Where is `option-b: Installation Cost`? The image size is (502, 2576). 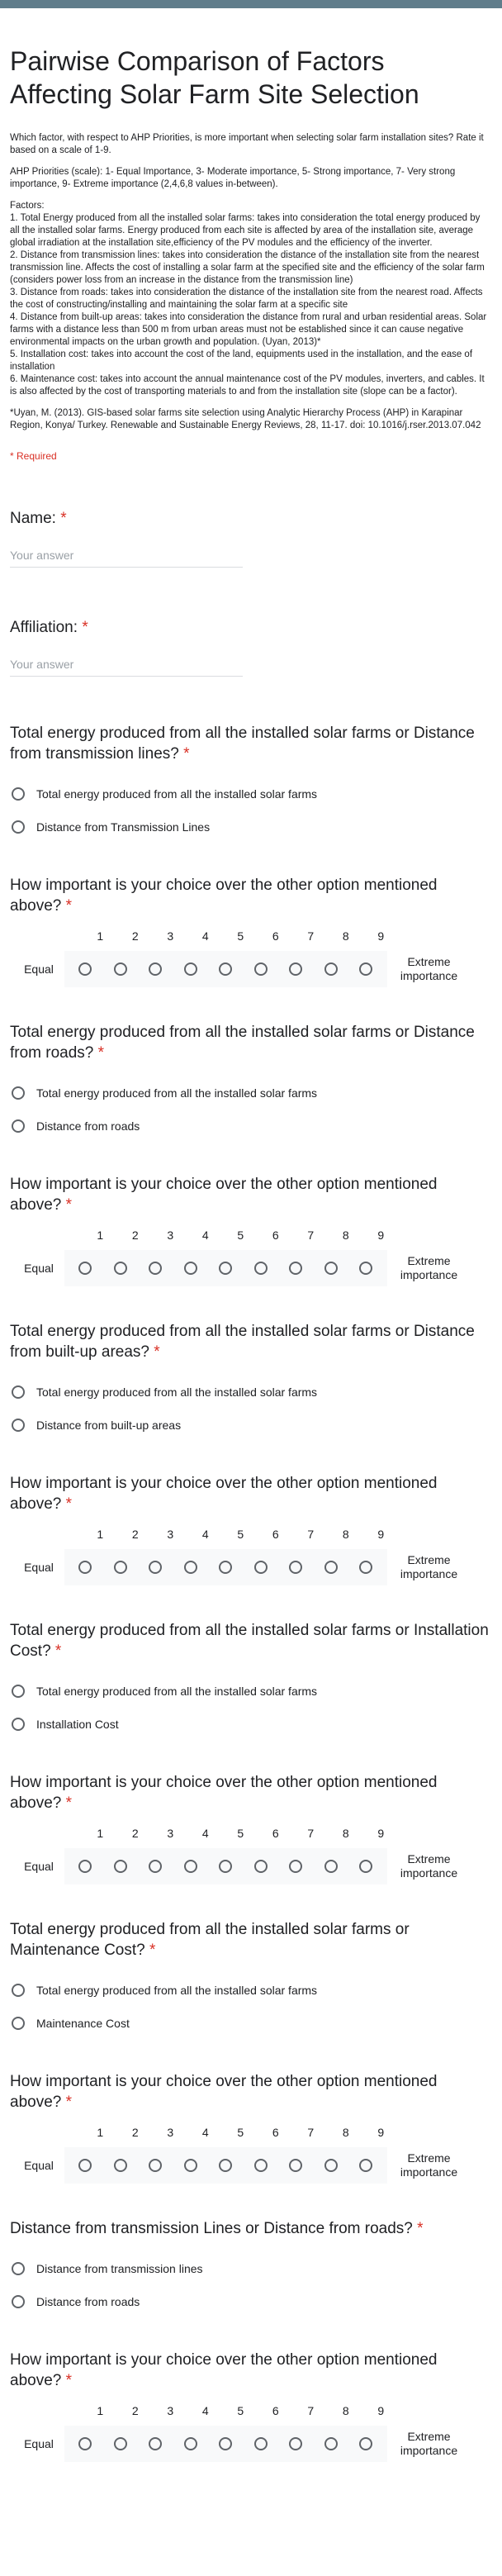
option-b: Installation Cost is located at coordinates (251, 1724).